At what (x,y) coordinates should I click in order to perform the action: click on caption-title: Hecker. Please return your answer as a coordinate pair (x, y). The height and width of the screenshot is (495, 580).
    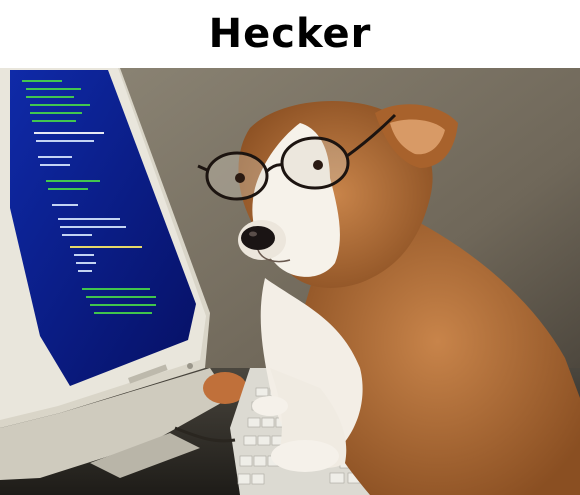
    Looking at the image, I should click on (290, 34).